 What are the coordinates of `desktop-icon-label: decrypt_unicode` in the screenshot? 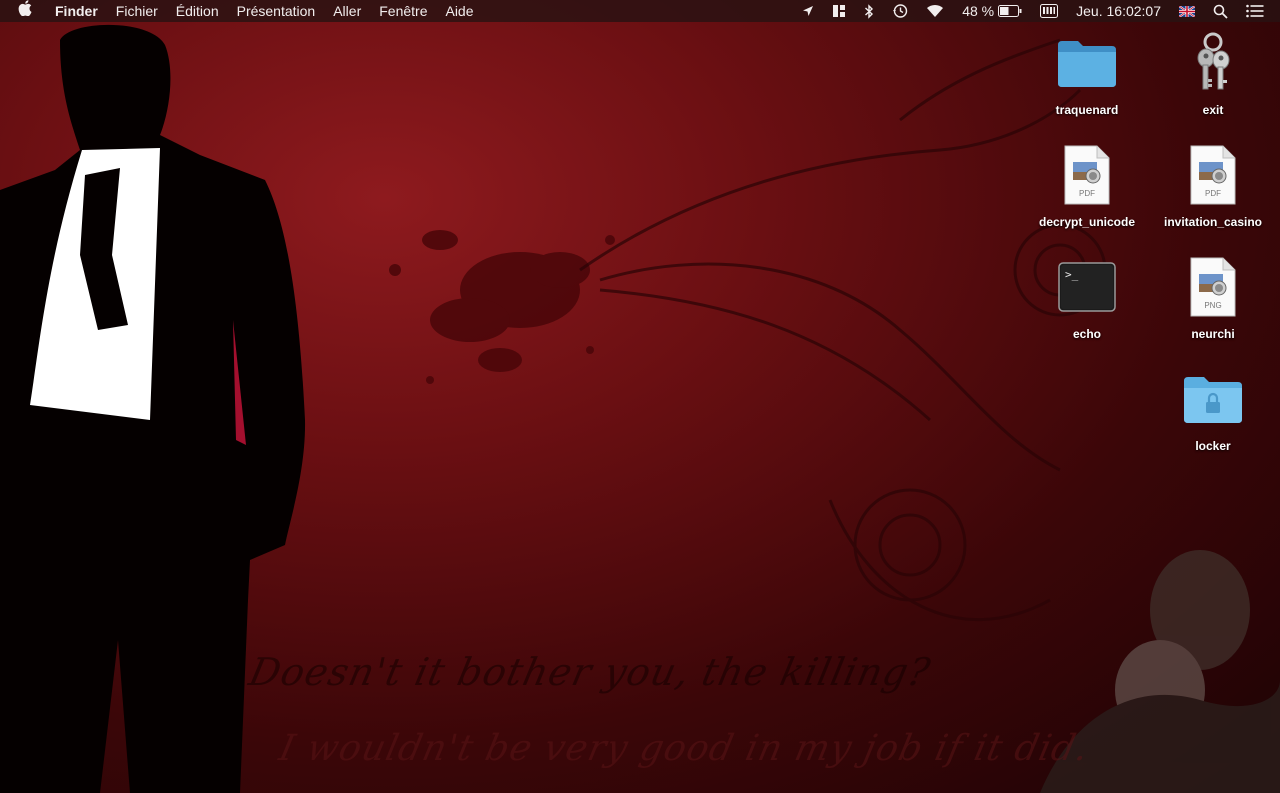 It's located at (1087, 222).